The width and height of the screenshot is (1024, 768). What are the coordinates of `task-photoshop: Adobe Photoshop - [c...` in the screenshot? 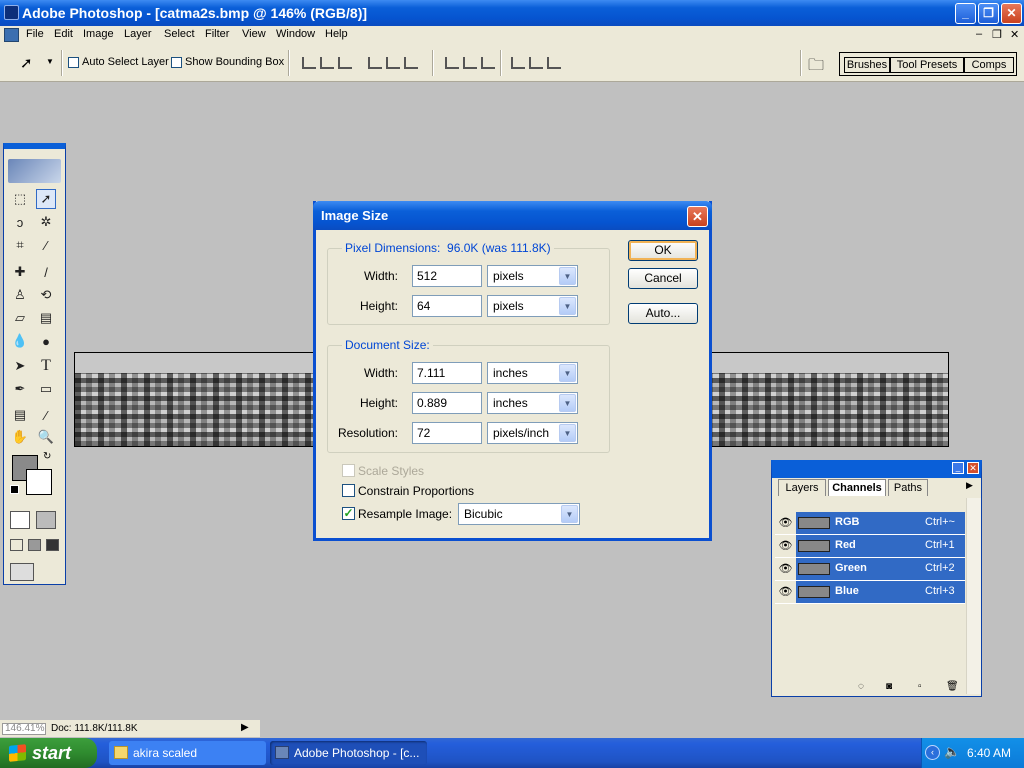 It's located at (348, 753).